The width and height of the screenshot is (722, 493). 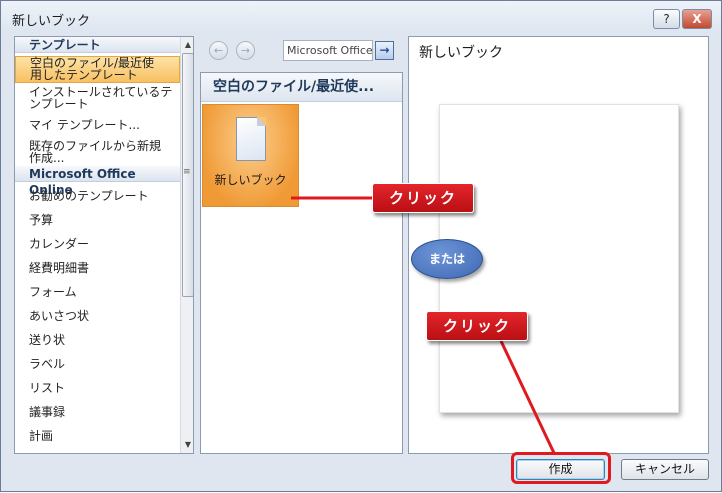 What do you see at coordinates (51, 21) in the screenshot?
I see `dialog-title: 新しいブック` at bounding box center [51, 21].